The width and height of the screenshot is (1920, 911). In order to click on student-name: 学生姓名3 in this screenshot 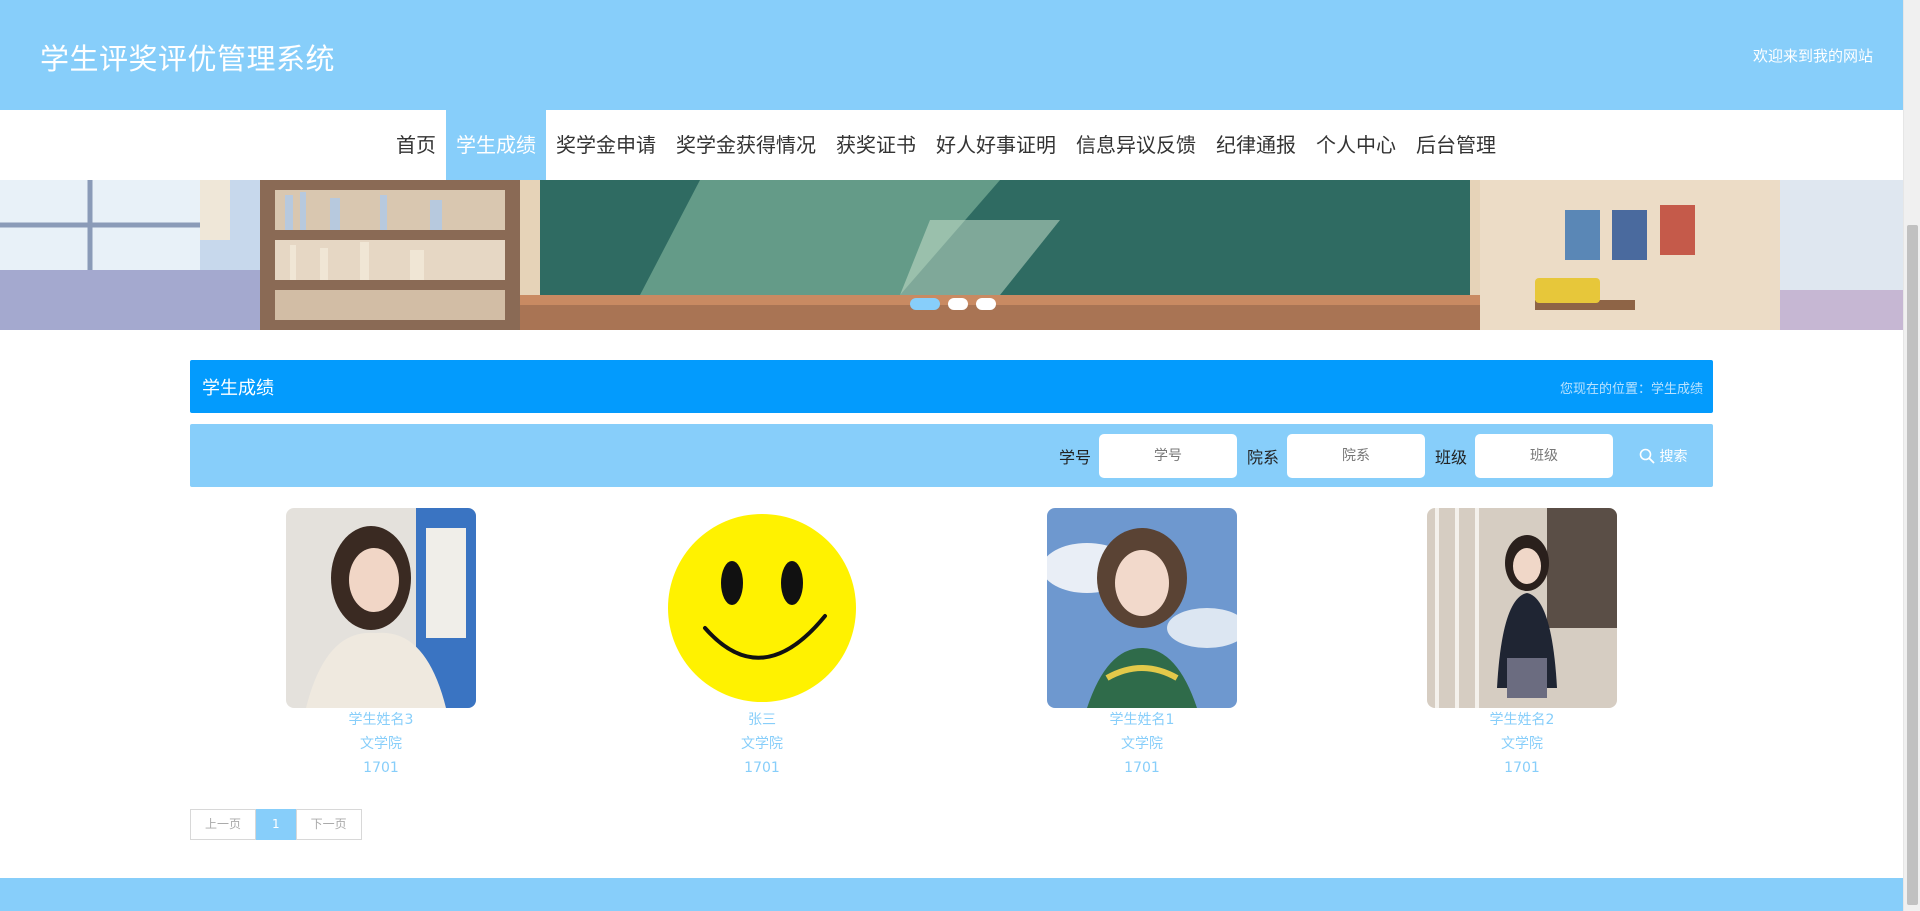, I will do `click(381, 720)`.